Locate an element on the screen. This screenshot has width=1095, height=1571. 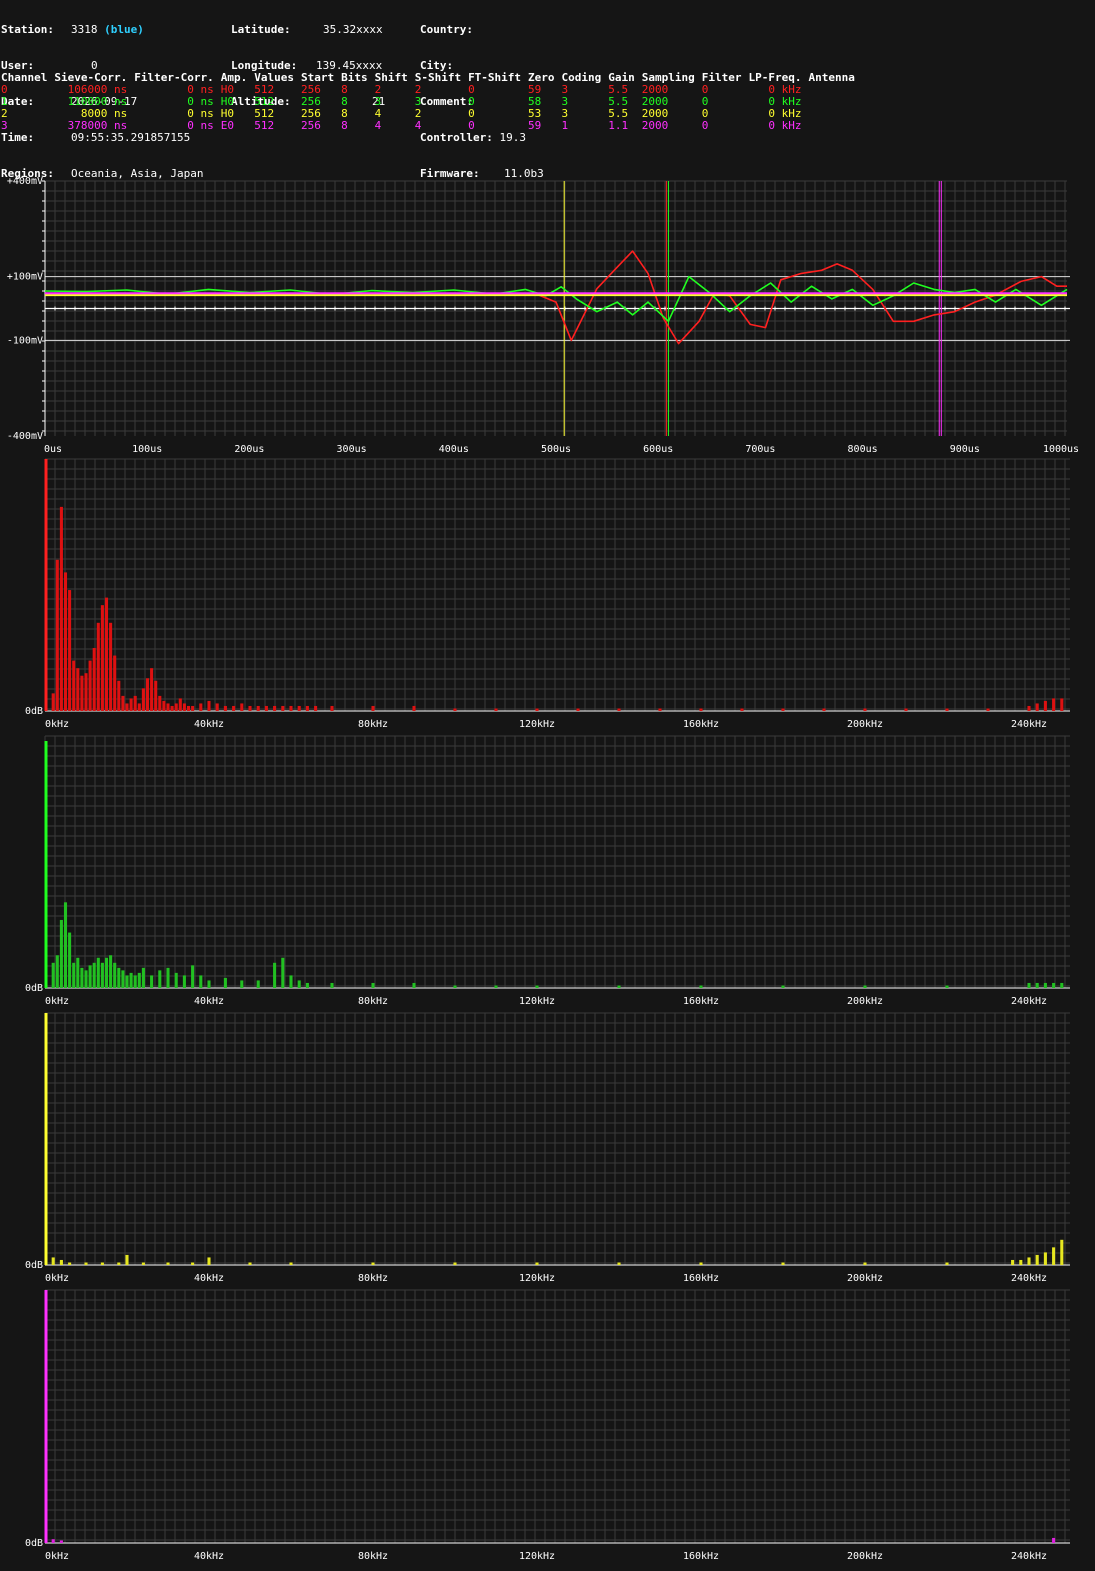
x-tick-label: 120kHz is located at coordinates (537, 1278).